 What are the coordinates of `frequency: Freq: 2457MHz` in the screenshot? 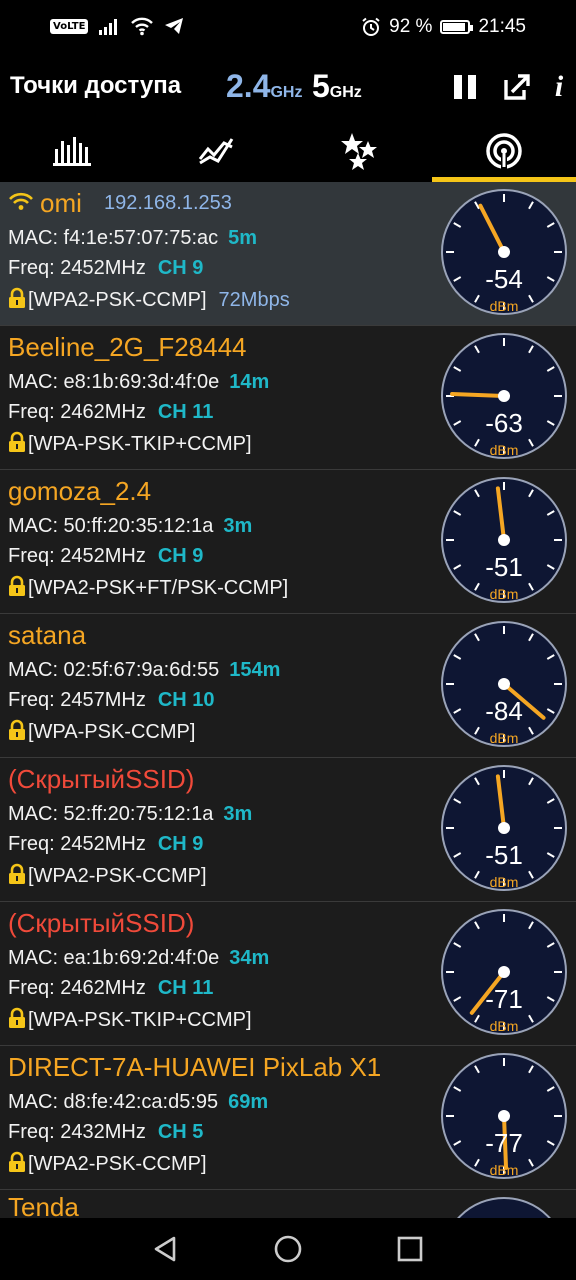 It's located at (77, 700).